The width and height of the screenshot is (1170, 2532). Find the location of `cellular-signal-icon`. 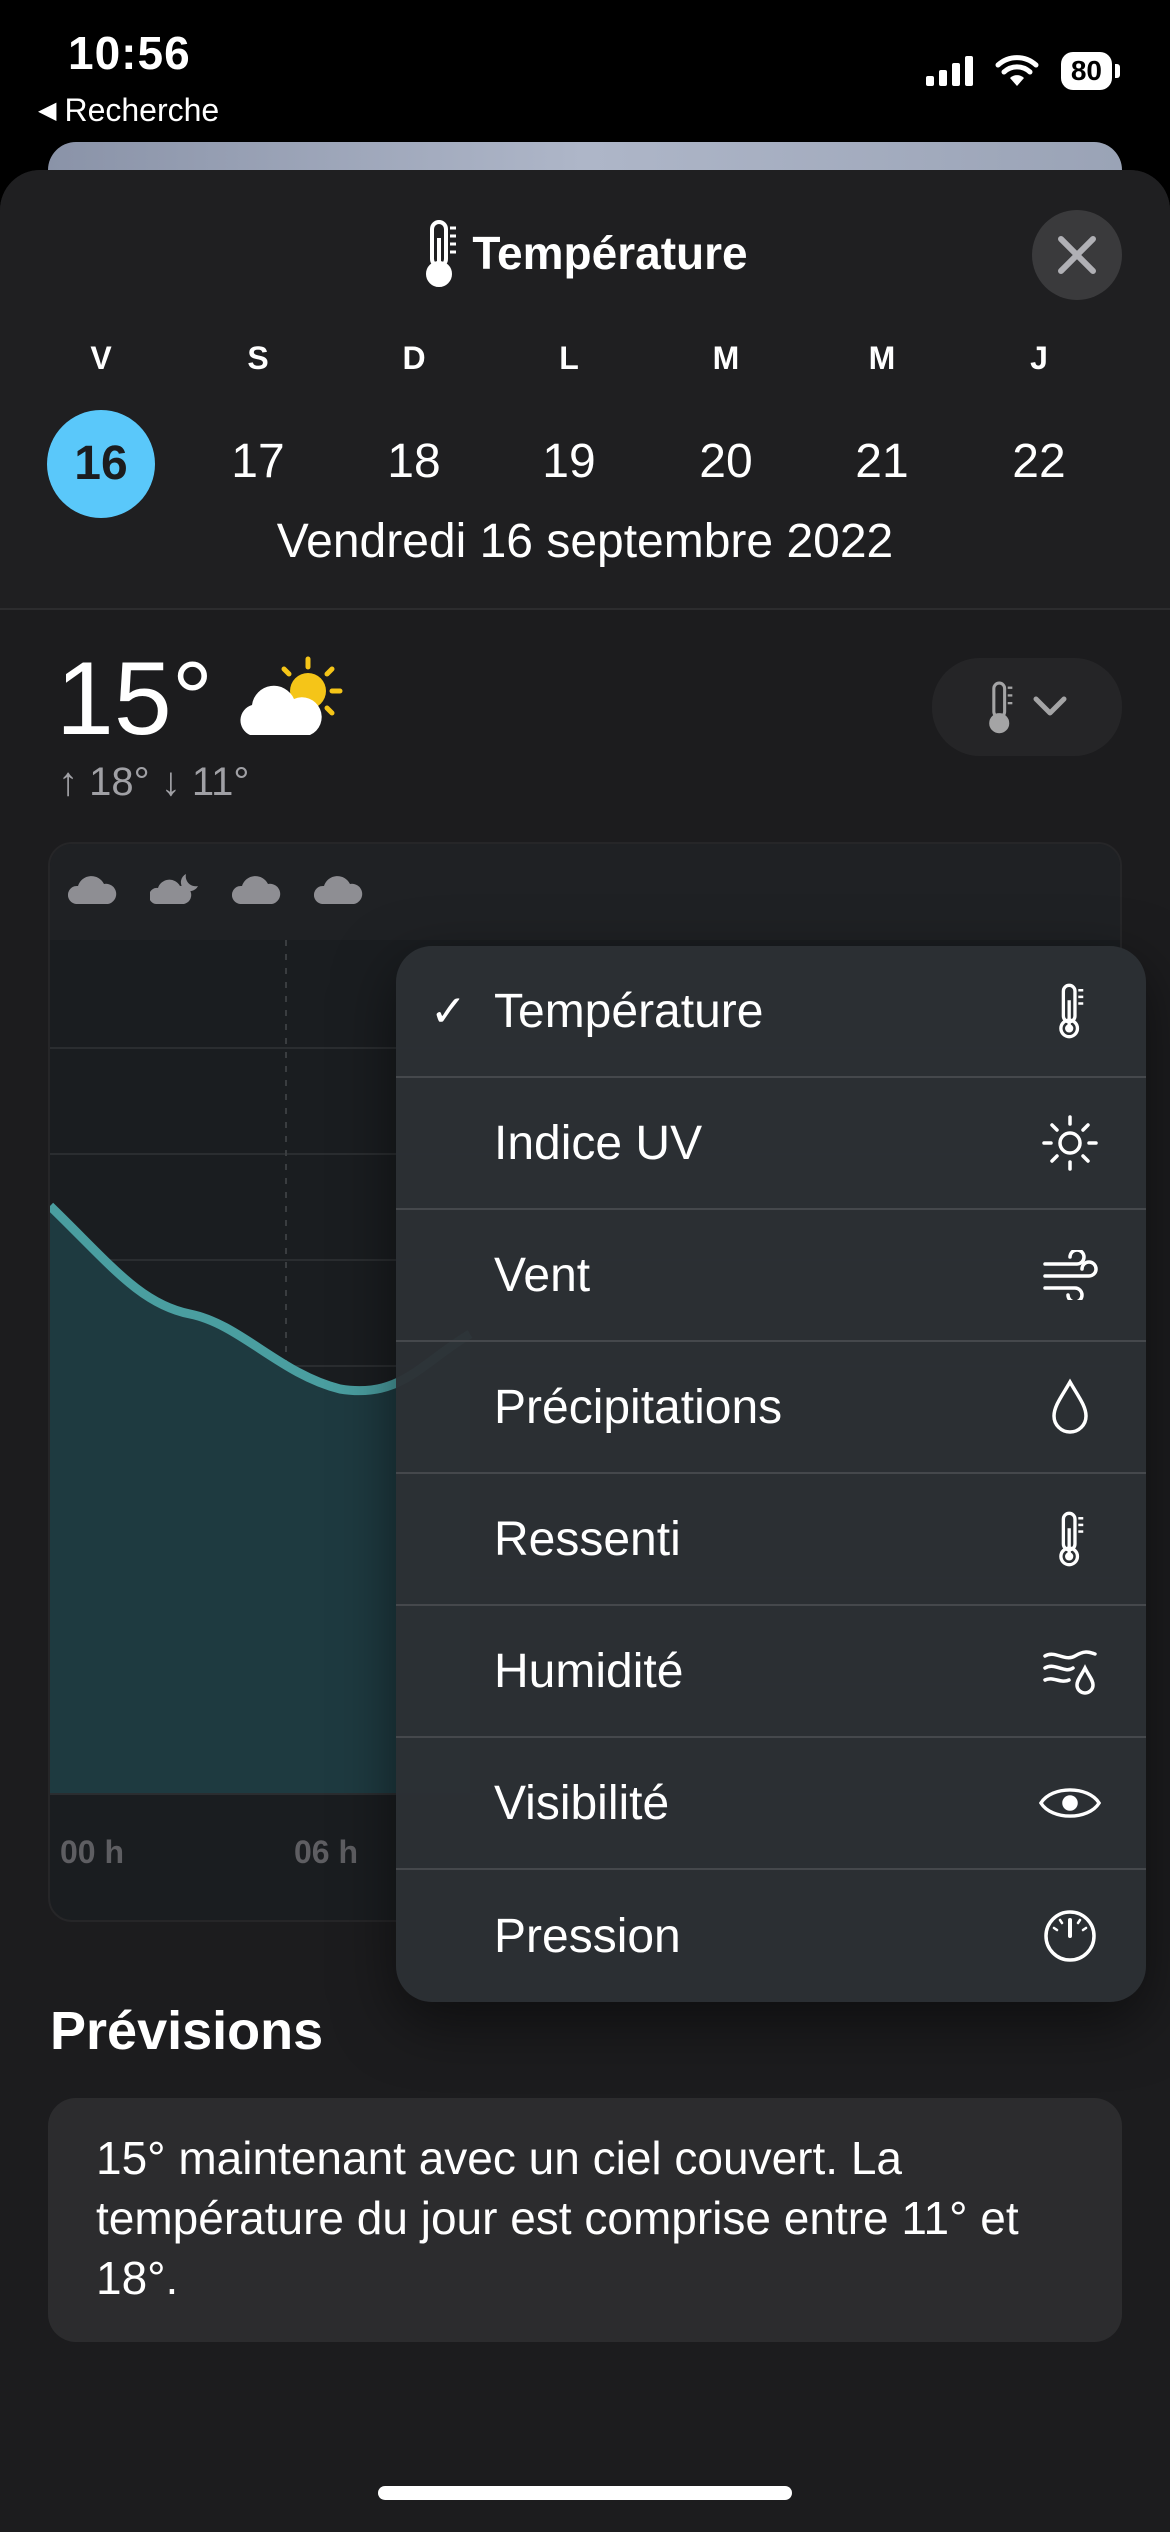

cellular-signal-icon is located at coordinates (949, 71).